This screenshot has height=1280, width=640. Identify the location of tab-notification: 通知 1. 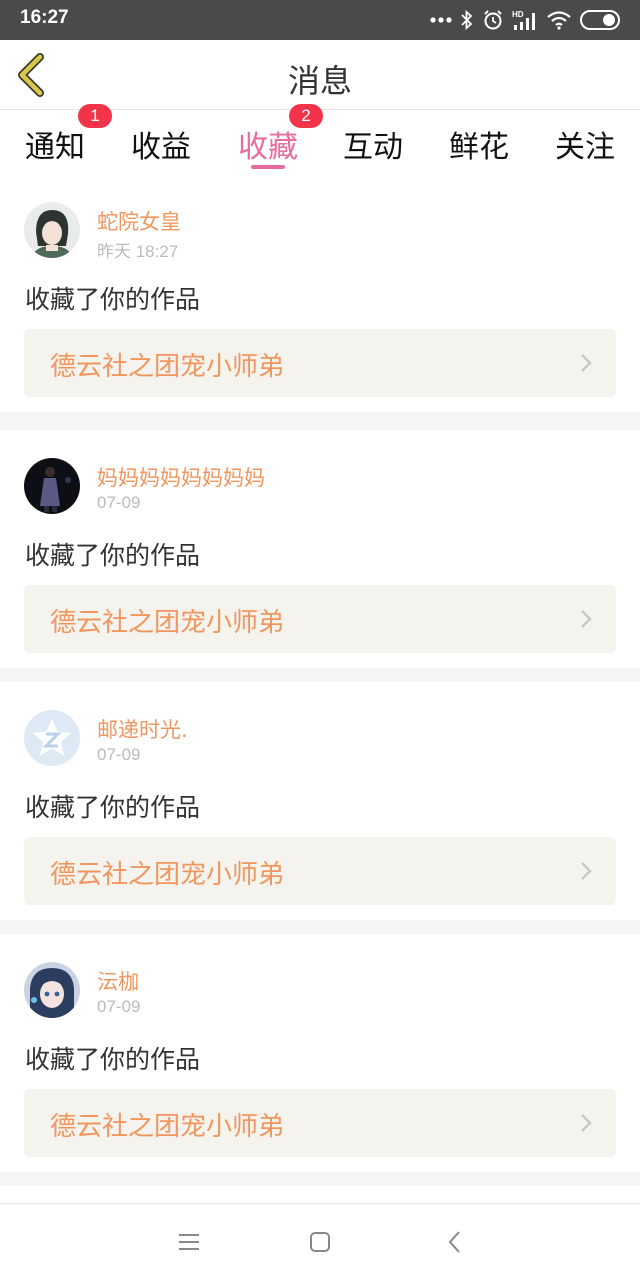
(56, 139).